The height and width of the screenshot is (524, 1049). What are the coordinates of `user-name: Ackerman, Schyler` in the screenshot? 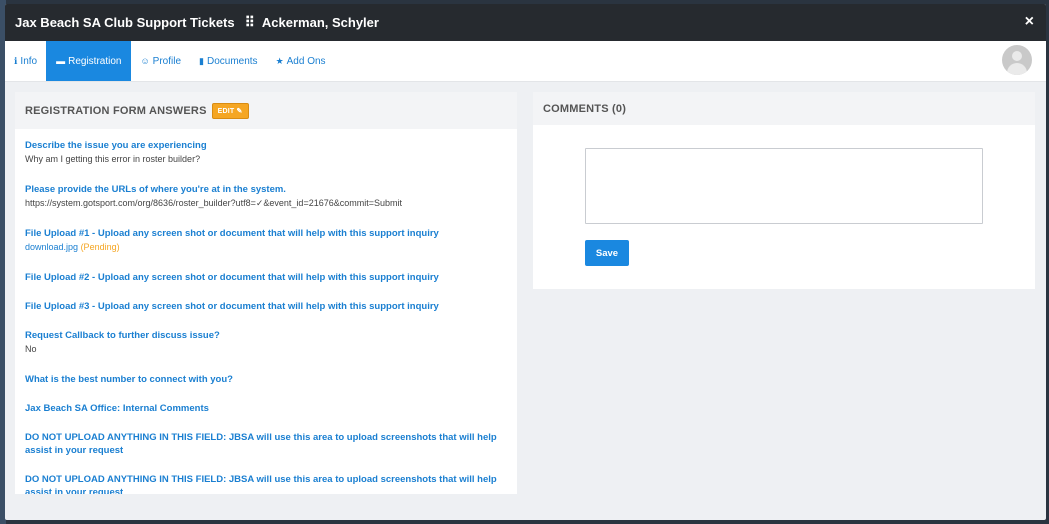 It's located at (320, 22).